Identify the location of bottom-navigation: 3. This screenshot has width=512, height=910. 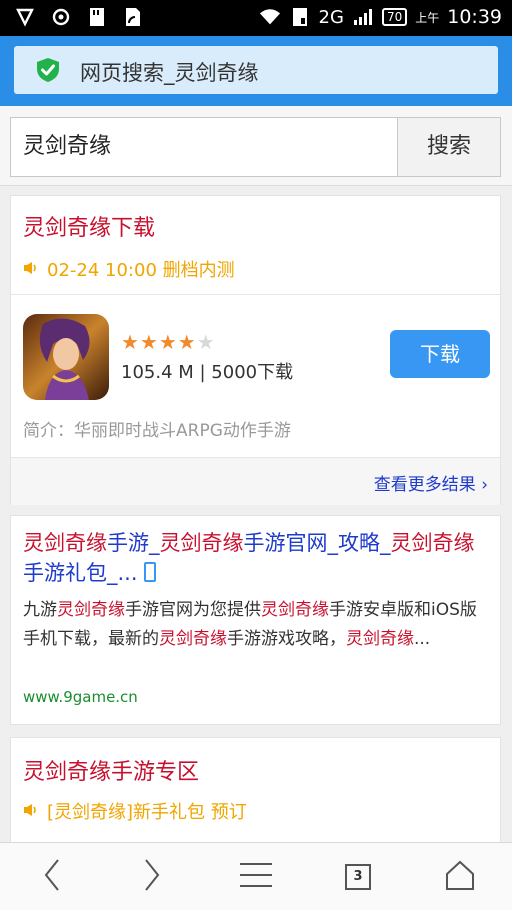
(256, 876).